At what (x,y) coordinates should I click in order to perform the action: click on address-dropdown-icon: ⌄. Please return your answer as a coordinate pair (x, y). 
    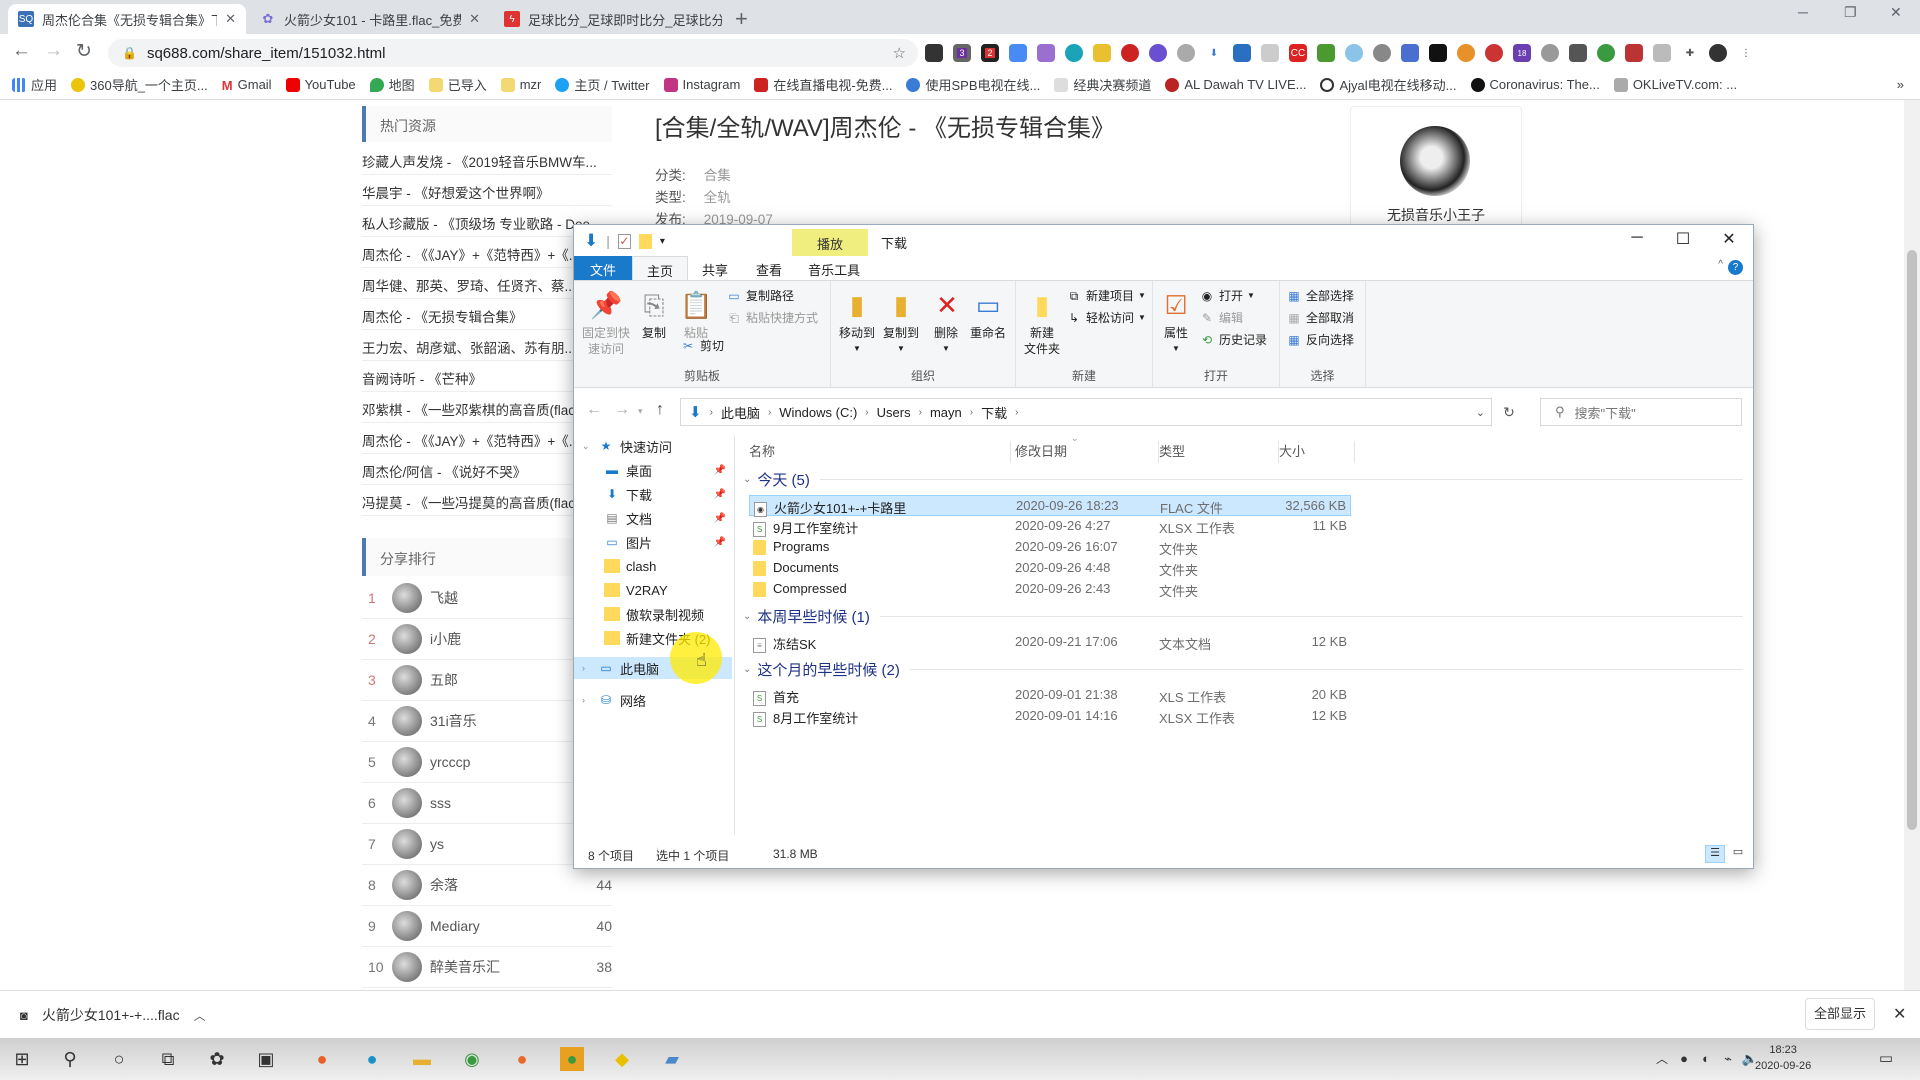
    Looking at the image, I should click on (1480, 412).